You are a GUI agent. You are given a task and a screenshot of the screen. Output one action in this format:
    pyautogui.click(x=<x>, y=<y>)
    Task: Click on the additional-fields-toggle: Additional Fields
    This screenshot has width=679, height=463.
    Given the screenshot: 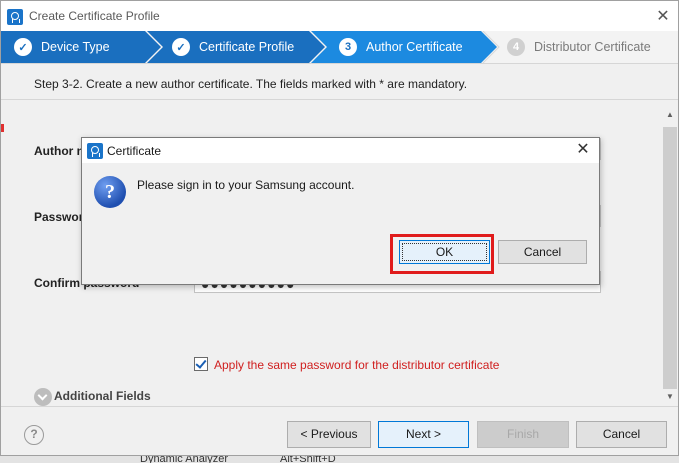 What is the action you would take?
    pyautogui.click(x=102, y=396)
    